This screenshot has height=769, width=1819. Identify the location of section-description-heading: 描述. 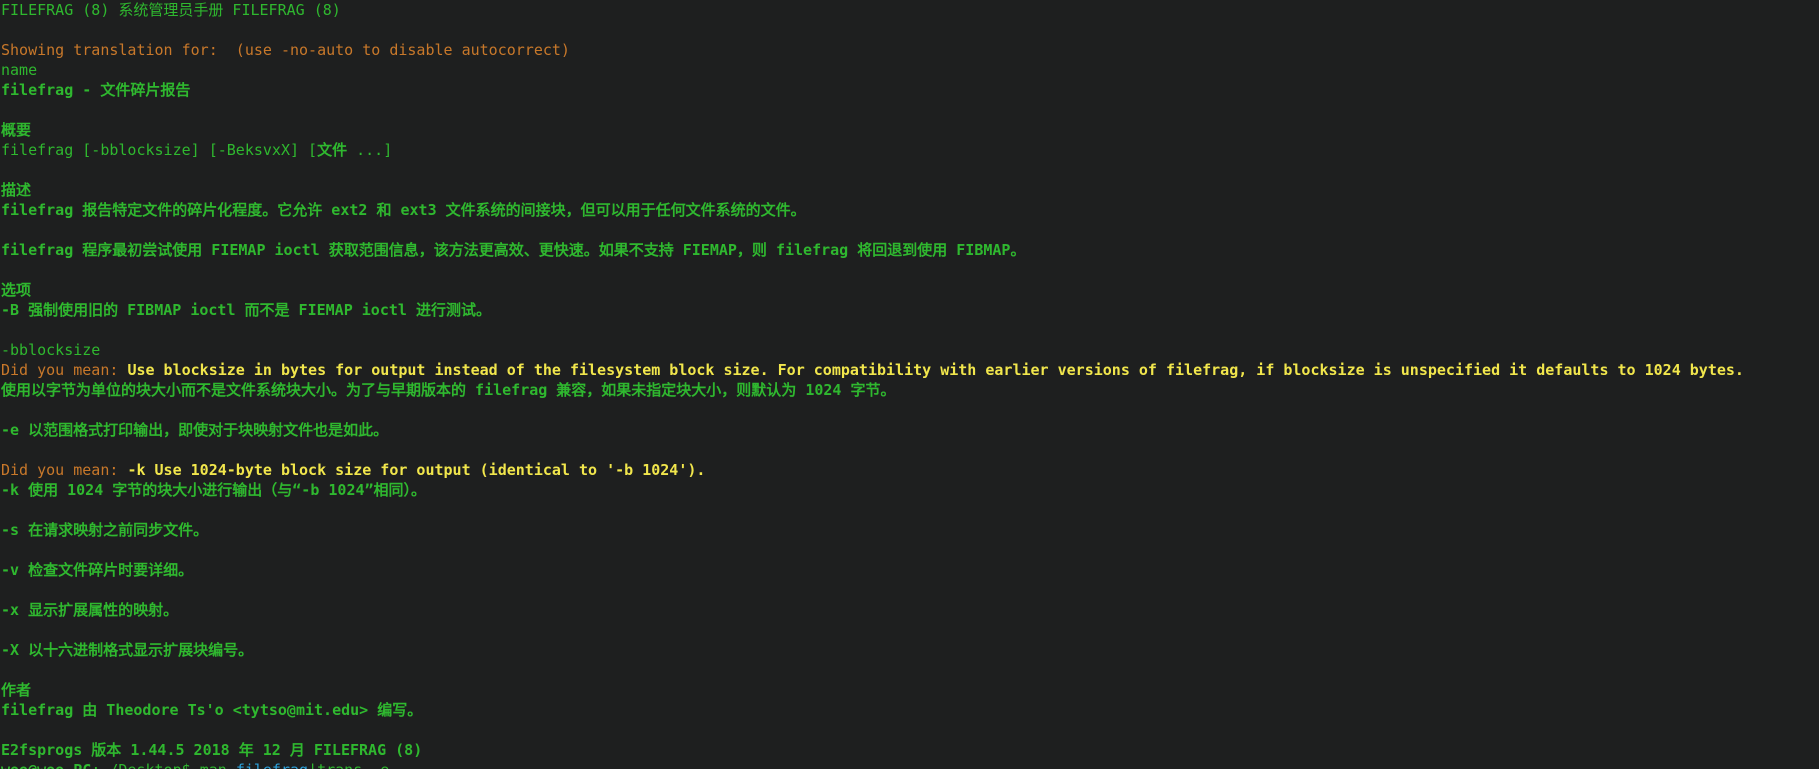
(16, 190).